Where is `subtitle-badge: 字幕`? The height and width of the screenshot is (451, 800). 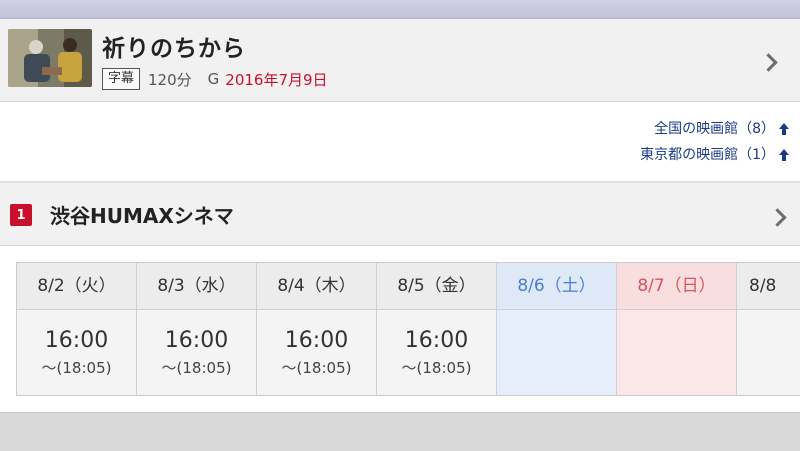
subtitle-badge: 字幕 is located at coordinates (121, 79).